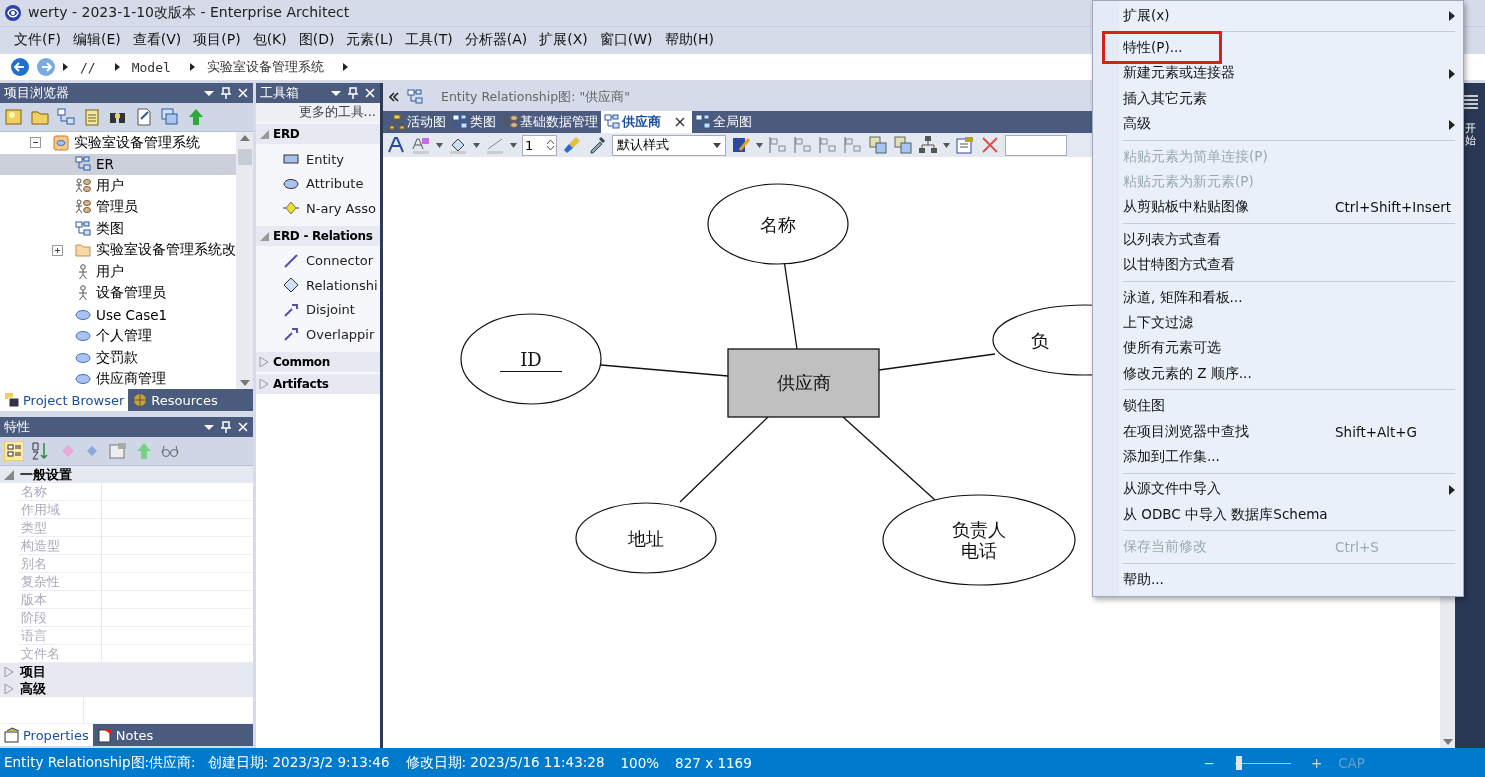 This screenshot has width=1485, height=777. Describe the element at coordinates (340, 261) in the screenshot. I see `toolbox-item: Connector` at that location.